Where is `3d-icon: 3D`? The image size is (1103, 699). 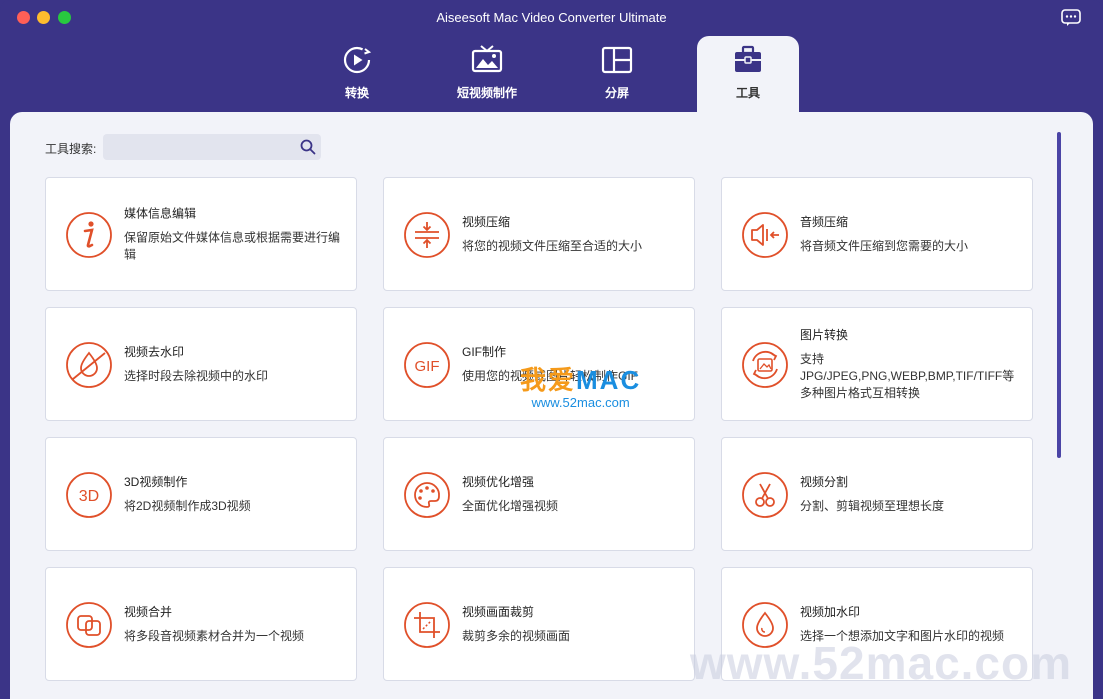
3d-icon: 3D is located at coordinates (89, 495).